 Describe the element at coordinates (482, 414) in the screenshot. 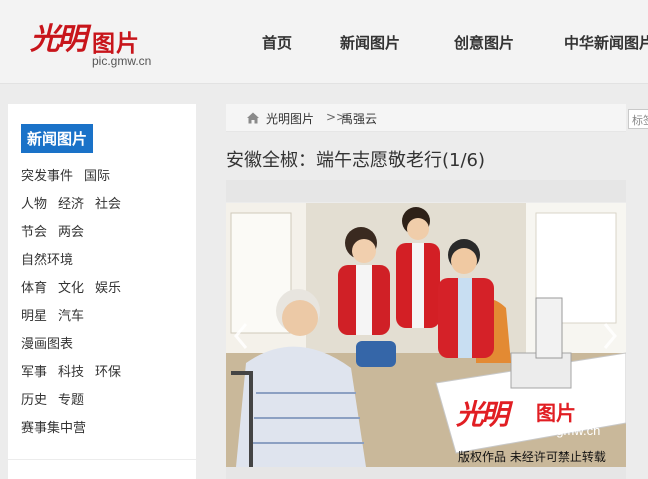

I see `watermark-brush-mark: 光明` at that location.